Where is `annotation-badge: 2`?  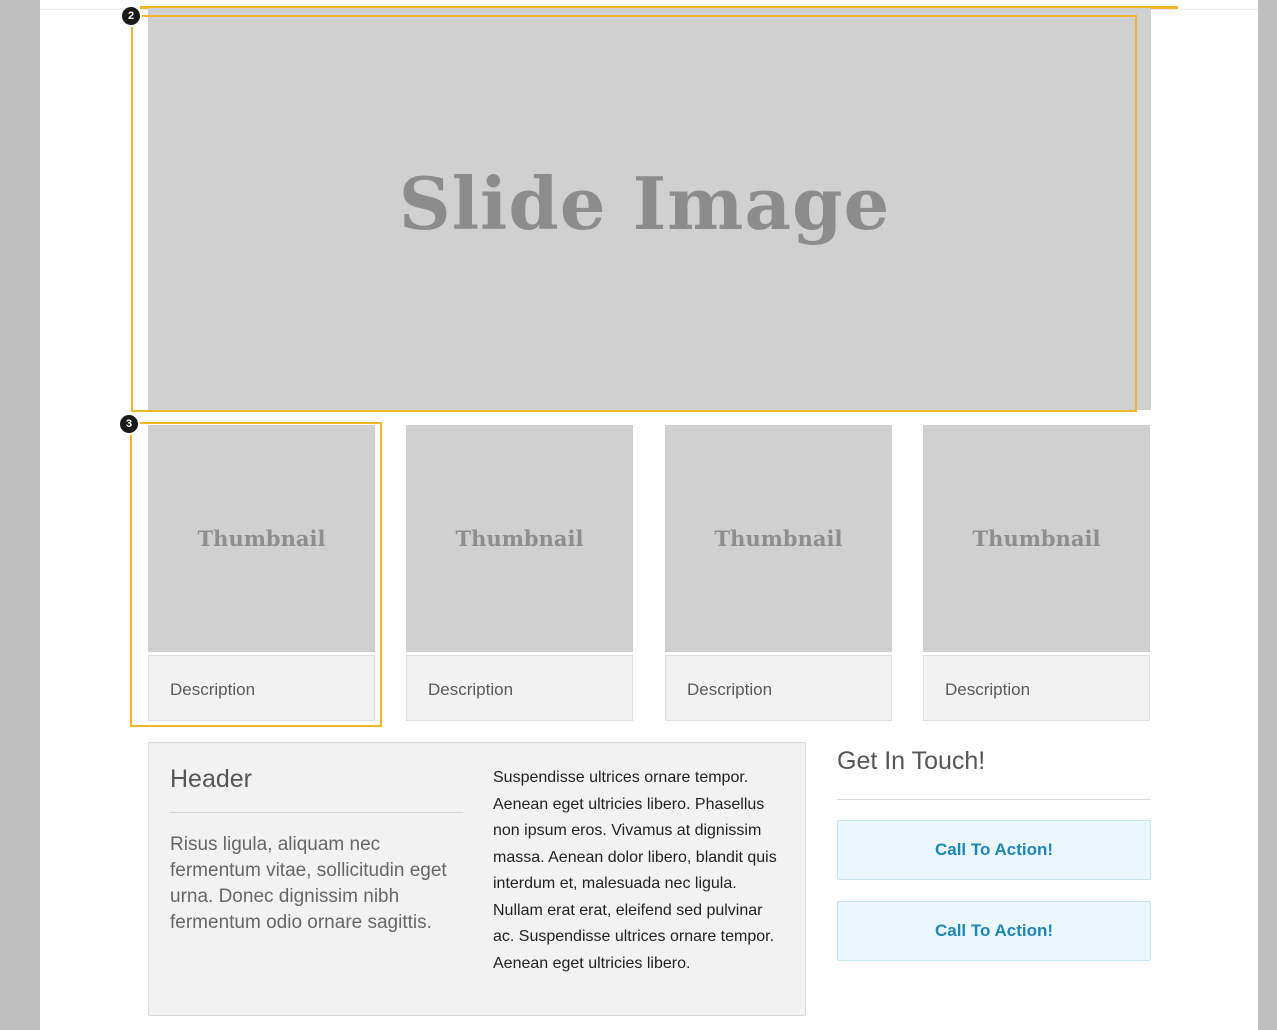
annotation-badge: 2 is located at coordinates (131, 16).